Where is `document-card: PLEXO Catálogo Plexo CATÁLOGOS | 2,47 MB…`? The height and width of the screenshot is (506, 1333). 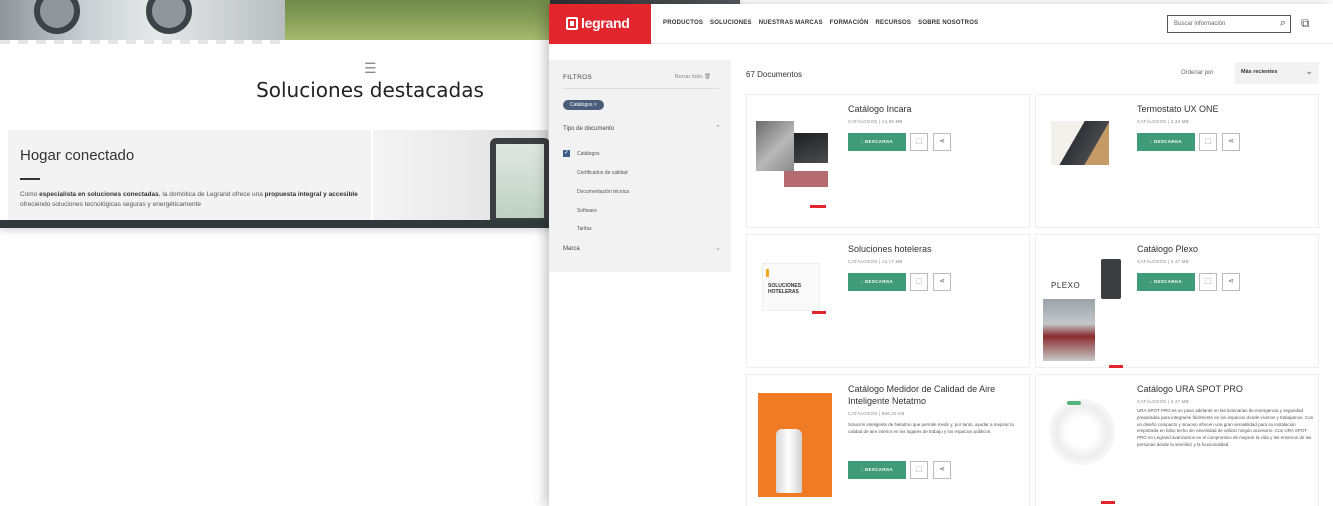 document-card: PLEXO Catálogo Plexo CATÁLOGOS | 2,47 MB… is located at coordinates (1177, 301).